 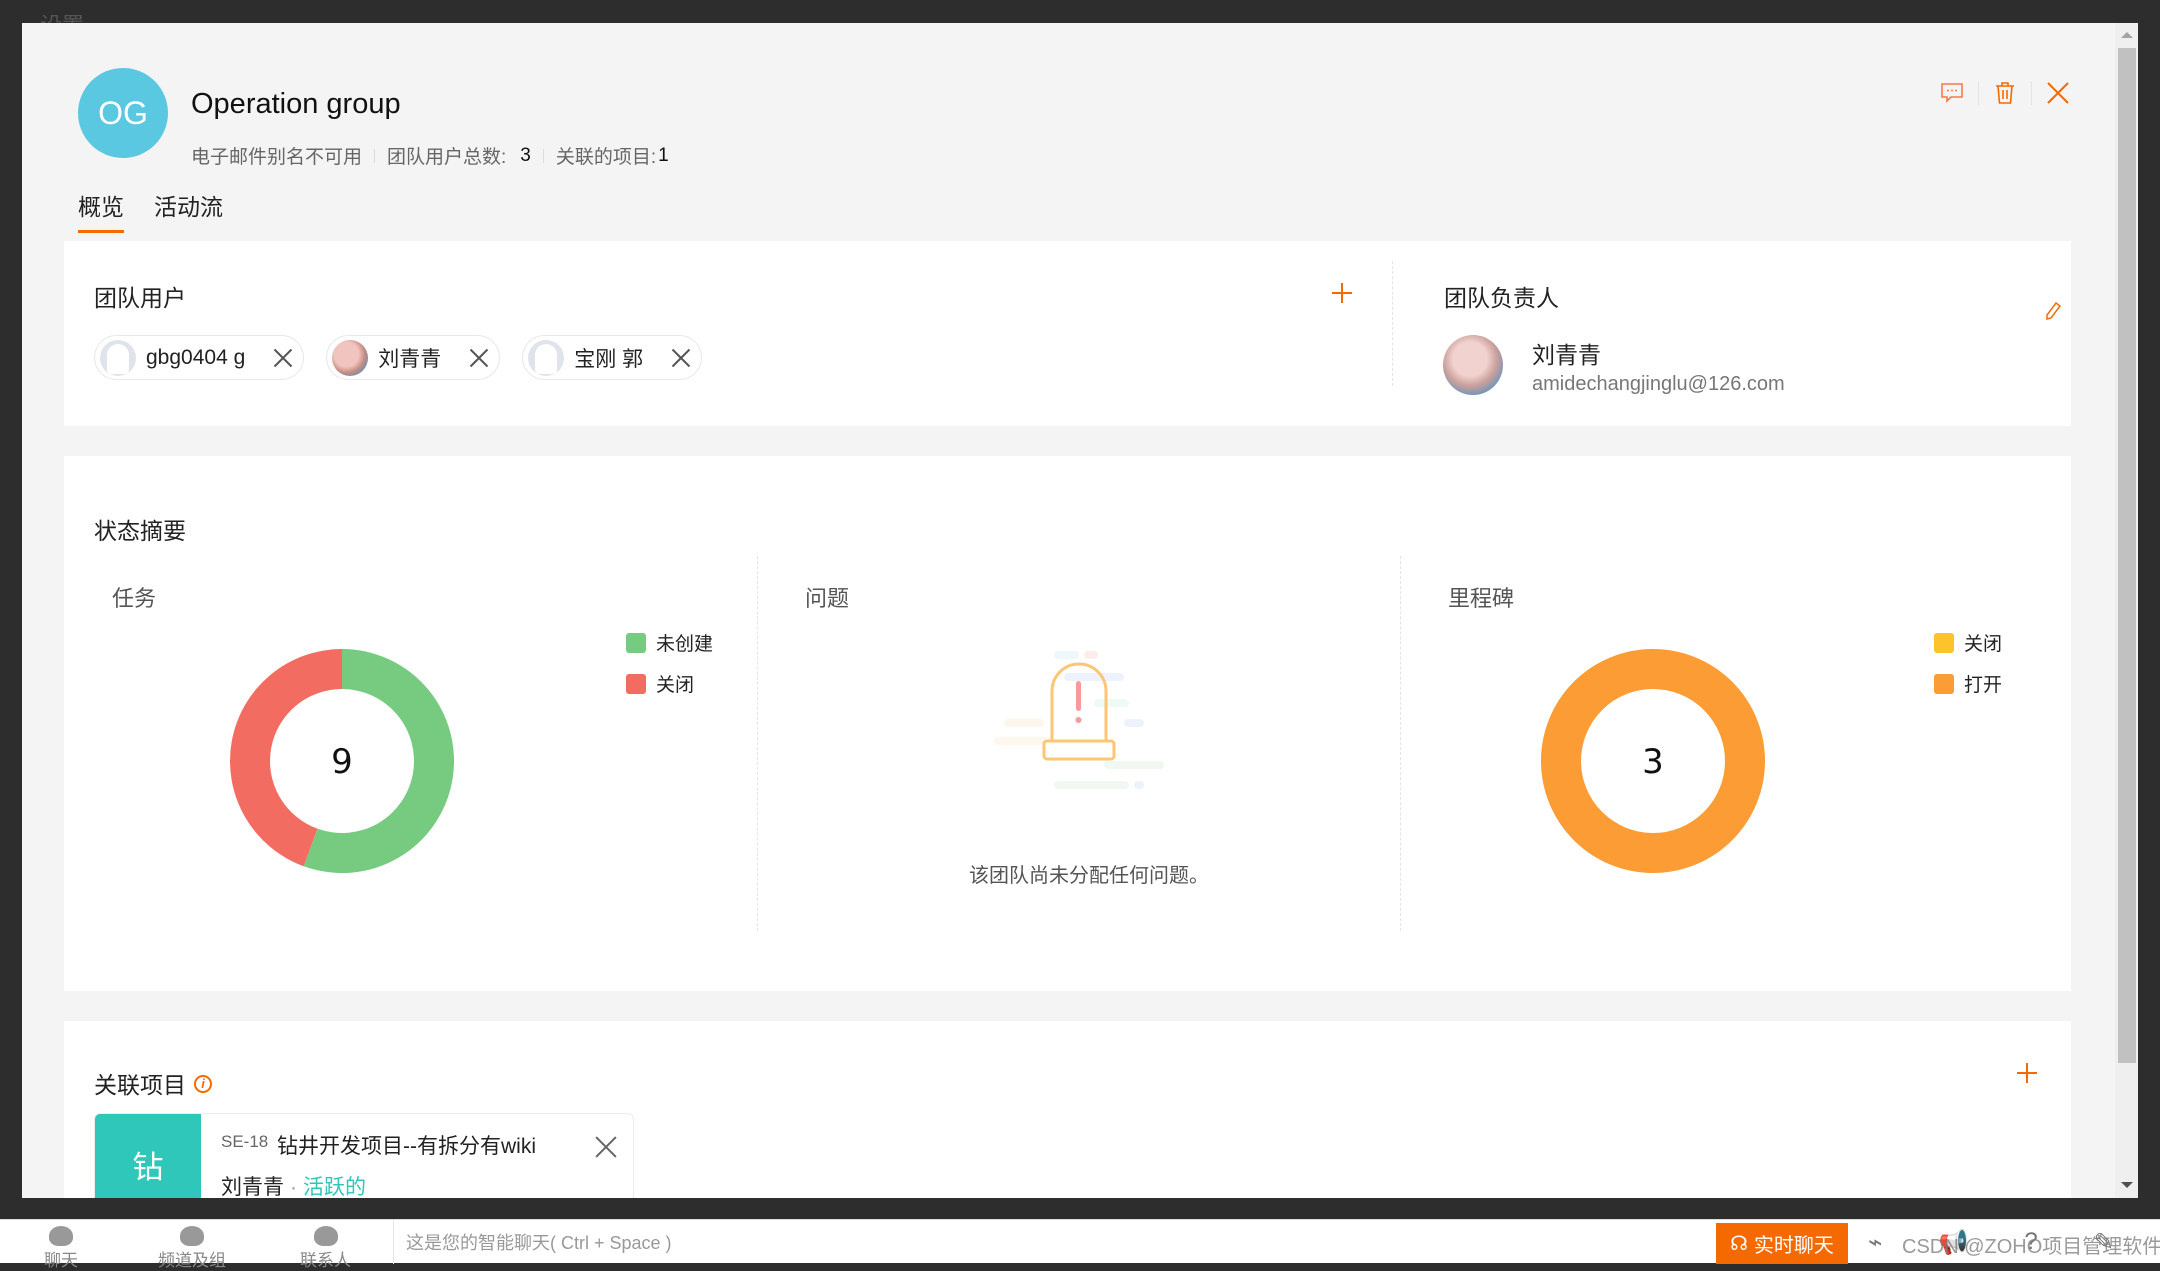 I want to click on project-status: 活跃的, so click(x=334, y=1187).